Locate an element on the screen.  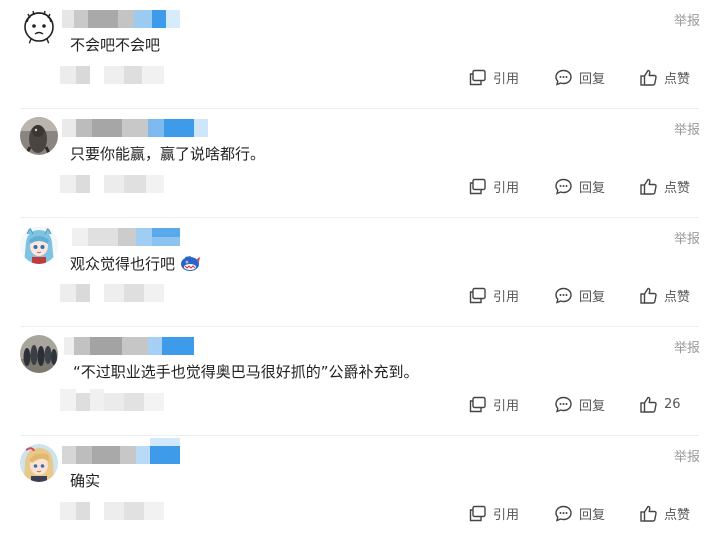
comment-text: “不过职业选手也觉得奥巴马很好抓的”公爵补充到。 is located at coordinates (246, 372).